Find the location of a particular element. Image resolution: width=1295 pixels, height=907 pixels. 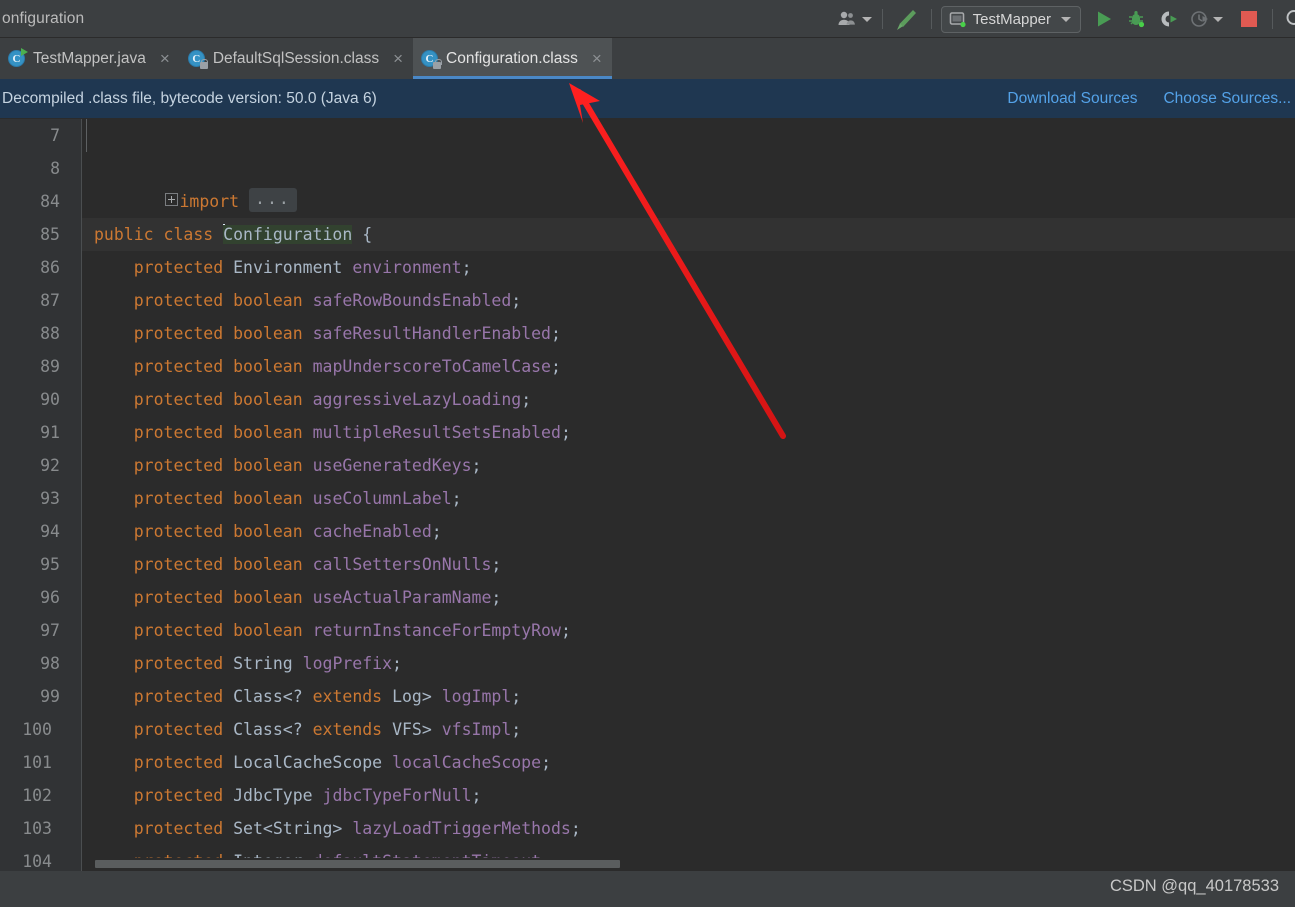

code-line-90: protected boolean aggressiveLazyLoading; is located at coordinates (688, 399).